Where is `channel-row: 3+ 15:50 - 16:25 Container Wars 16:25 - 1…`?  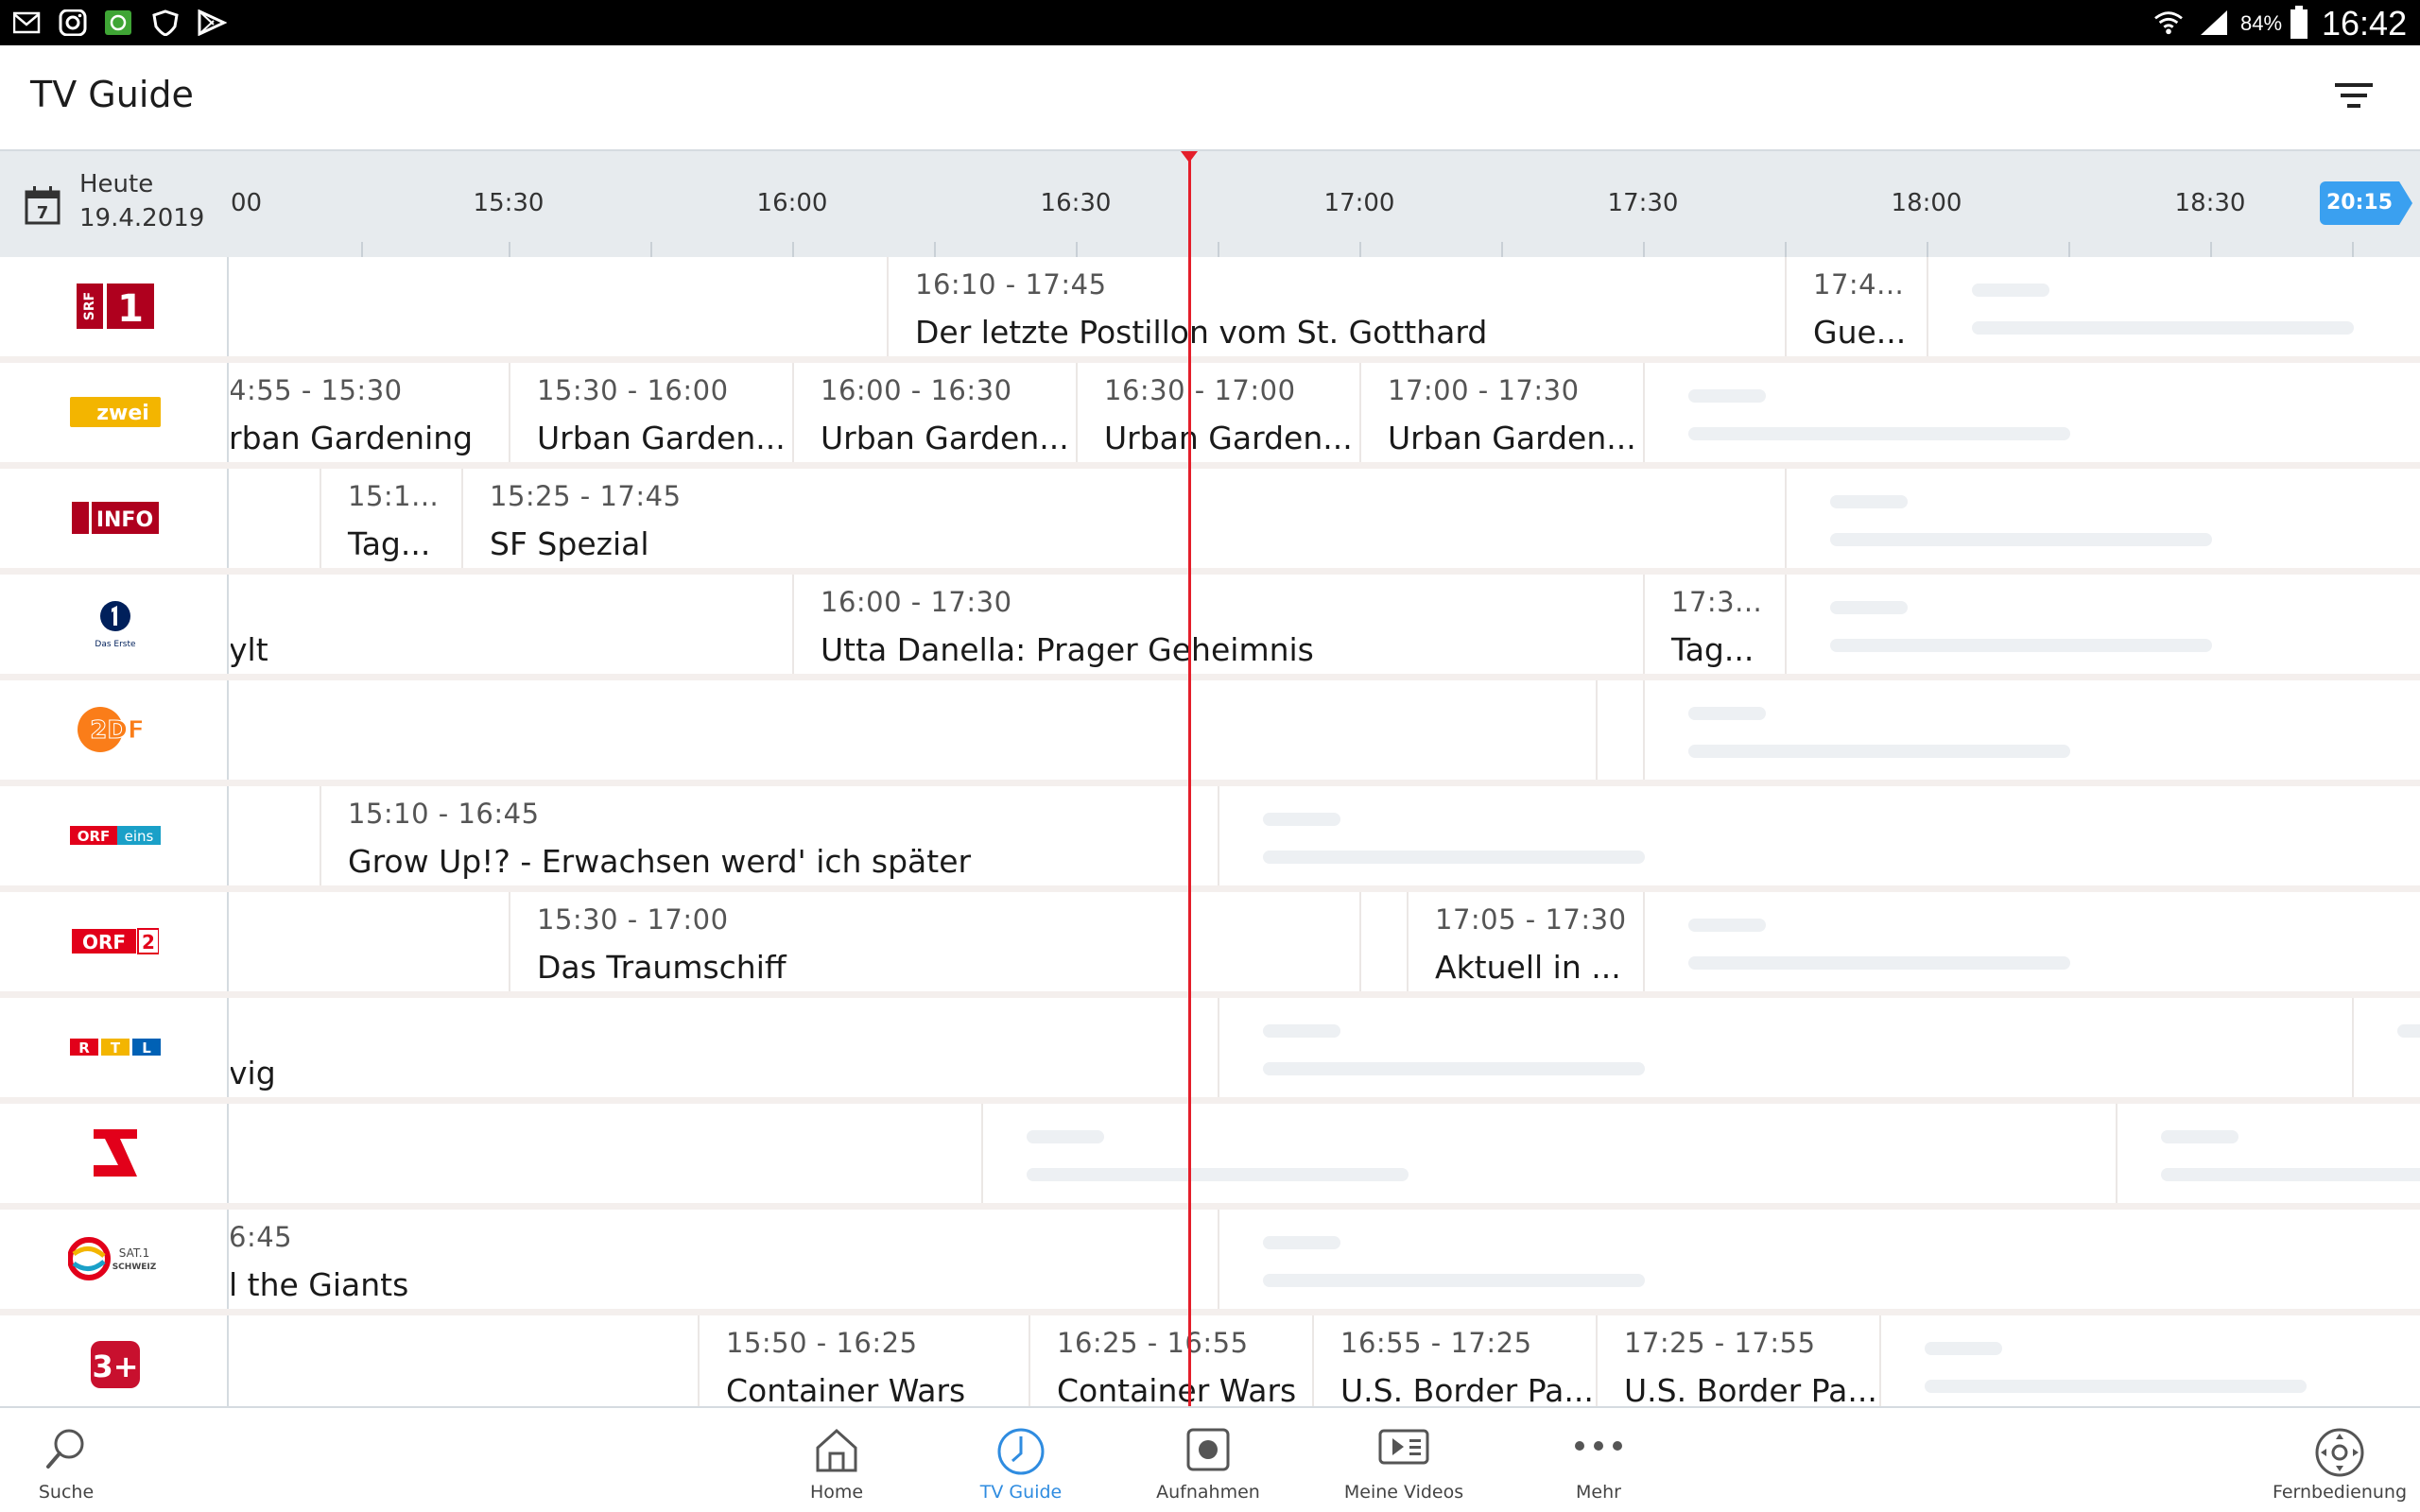 channel-row: 3+ 15:50 - 16:25 Container Wars 16:25 - 1… is located at coordinates (1210, 1360).